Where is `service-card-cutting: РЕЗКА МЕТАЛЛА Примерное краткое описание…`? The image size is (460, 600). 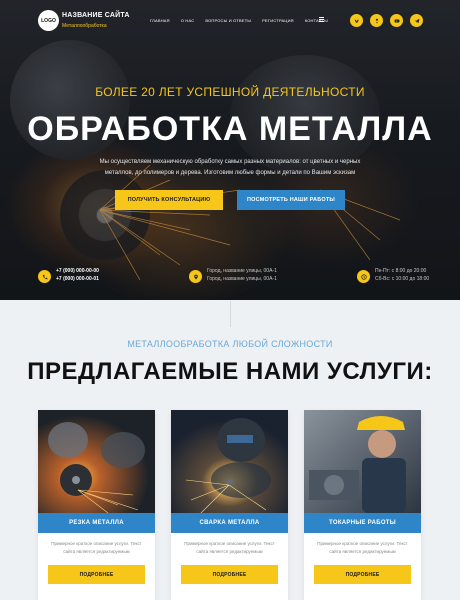 service-card-cutting: РЕЗКА МЕТАЛЛА Примерное краткое описание… is located at coordinates (96, 505).